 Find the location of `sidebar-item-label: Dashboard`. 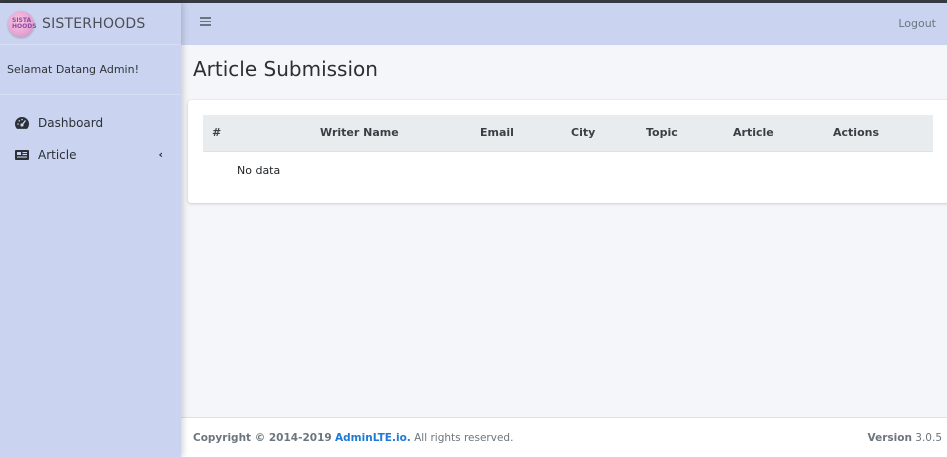

sidebar-item-label: Dashboard is located at coordinates (71, 123).